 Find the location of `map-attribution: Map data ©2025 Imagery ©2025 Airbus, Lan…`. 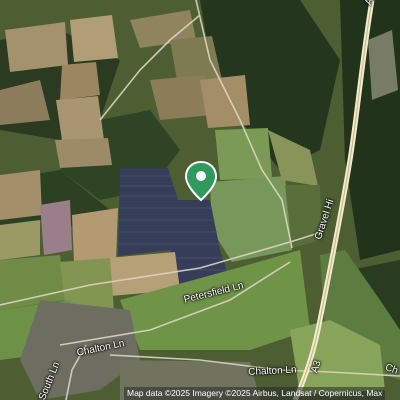

map-attribution: Map data ©2025 Imagery ©2025 Airbus, Lan… is located at coordinates (255, 393).